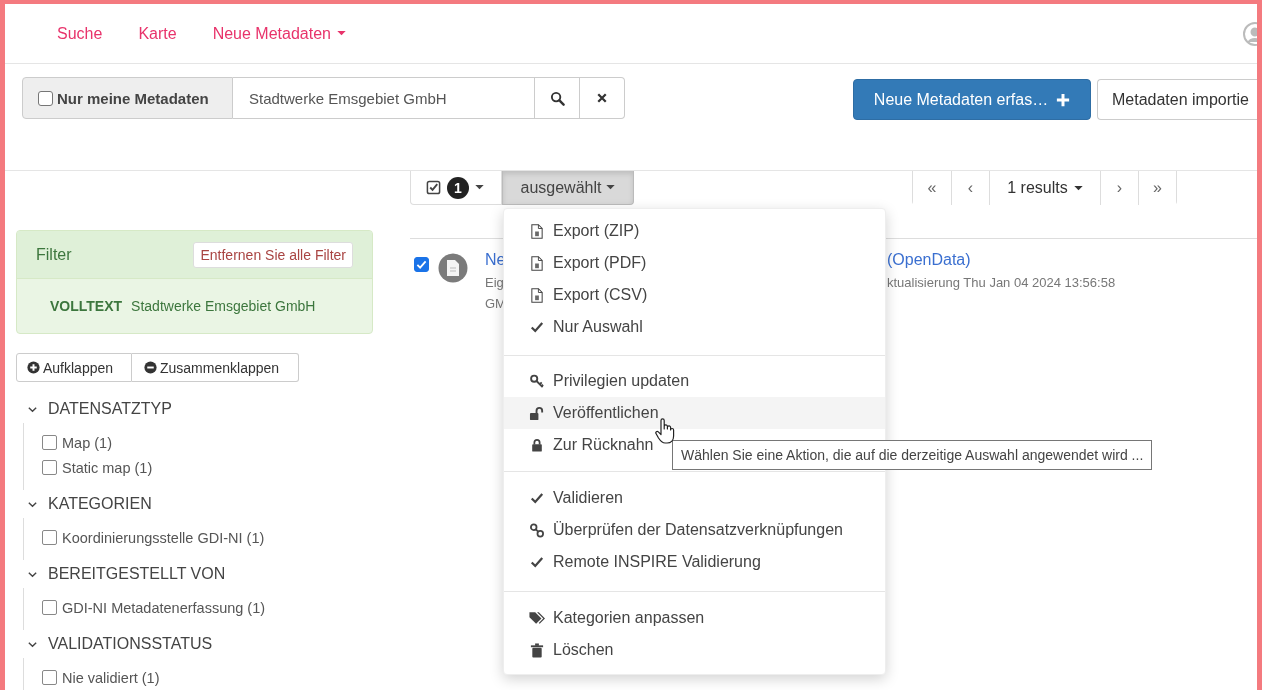 The height and width of the screenshot is (690, 1262). What do you see at coordinates (223, 306) in the screenshot?
I see `filter-value: Stadtwerke Emsgebiet GmbH` at bounding box center [223, 306].